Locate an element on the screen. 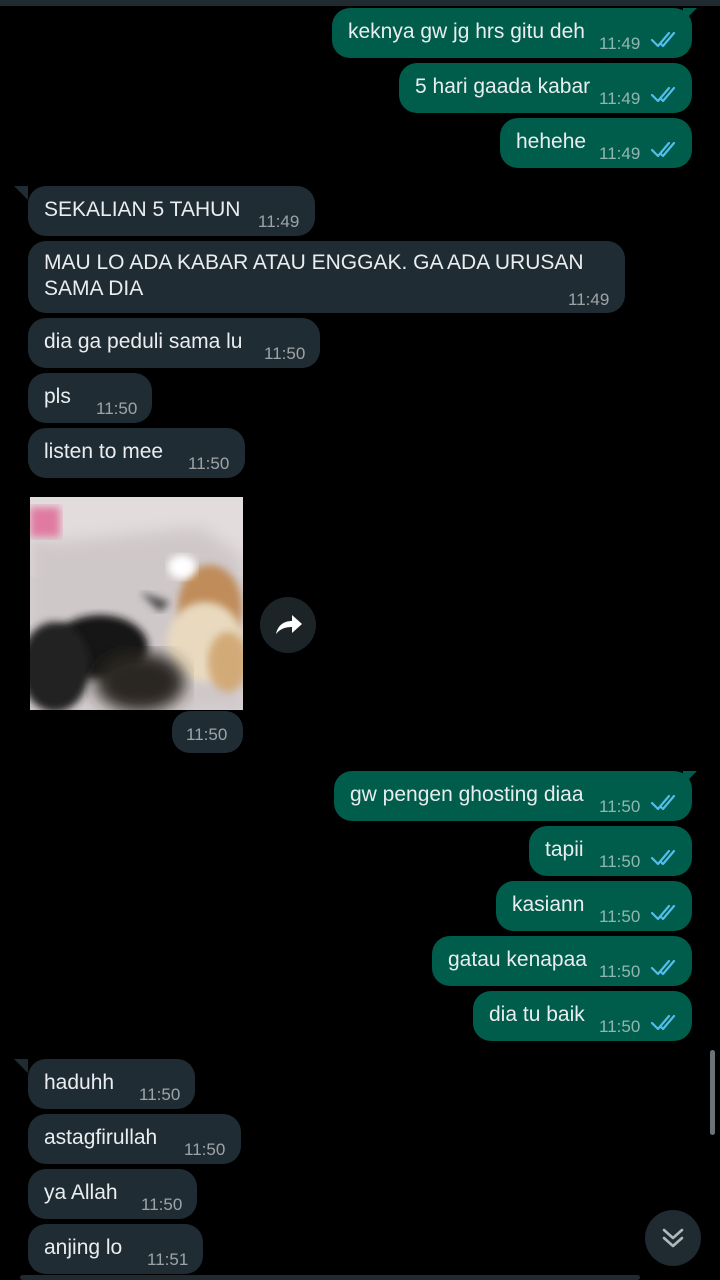  message-text: gatau kenapaa is located at coordinates (517, 959).